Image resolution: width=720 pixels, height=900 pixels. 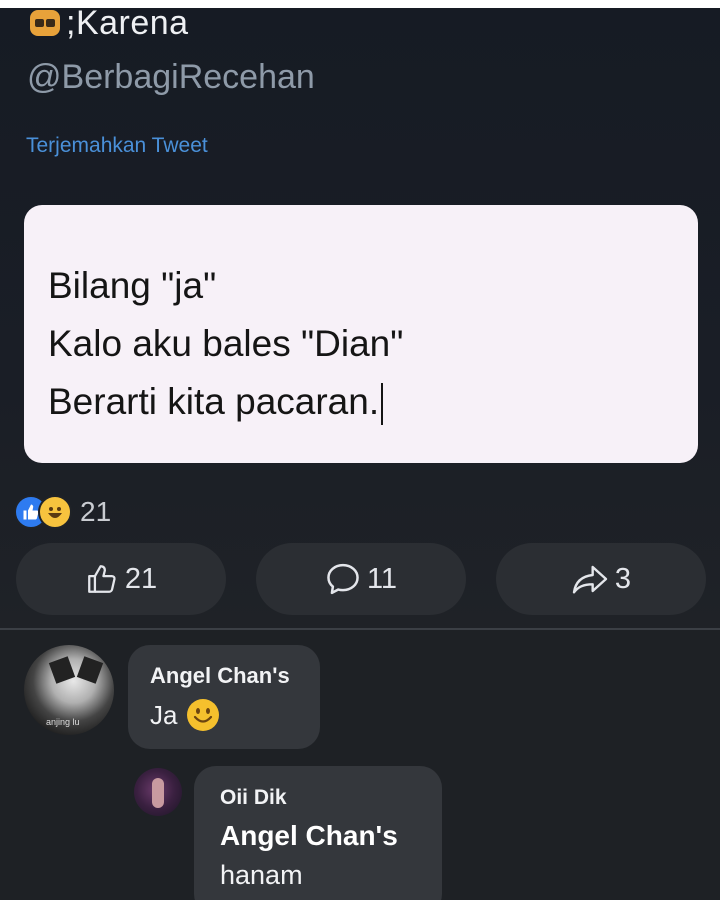 What do you see at coordinates (261, 875) in the screenshot?
I see `comment-text: hanam` at bounding box center [261, 875].